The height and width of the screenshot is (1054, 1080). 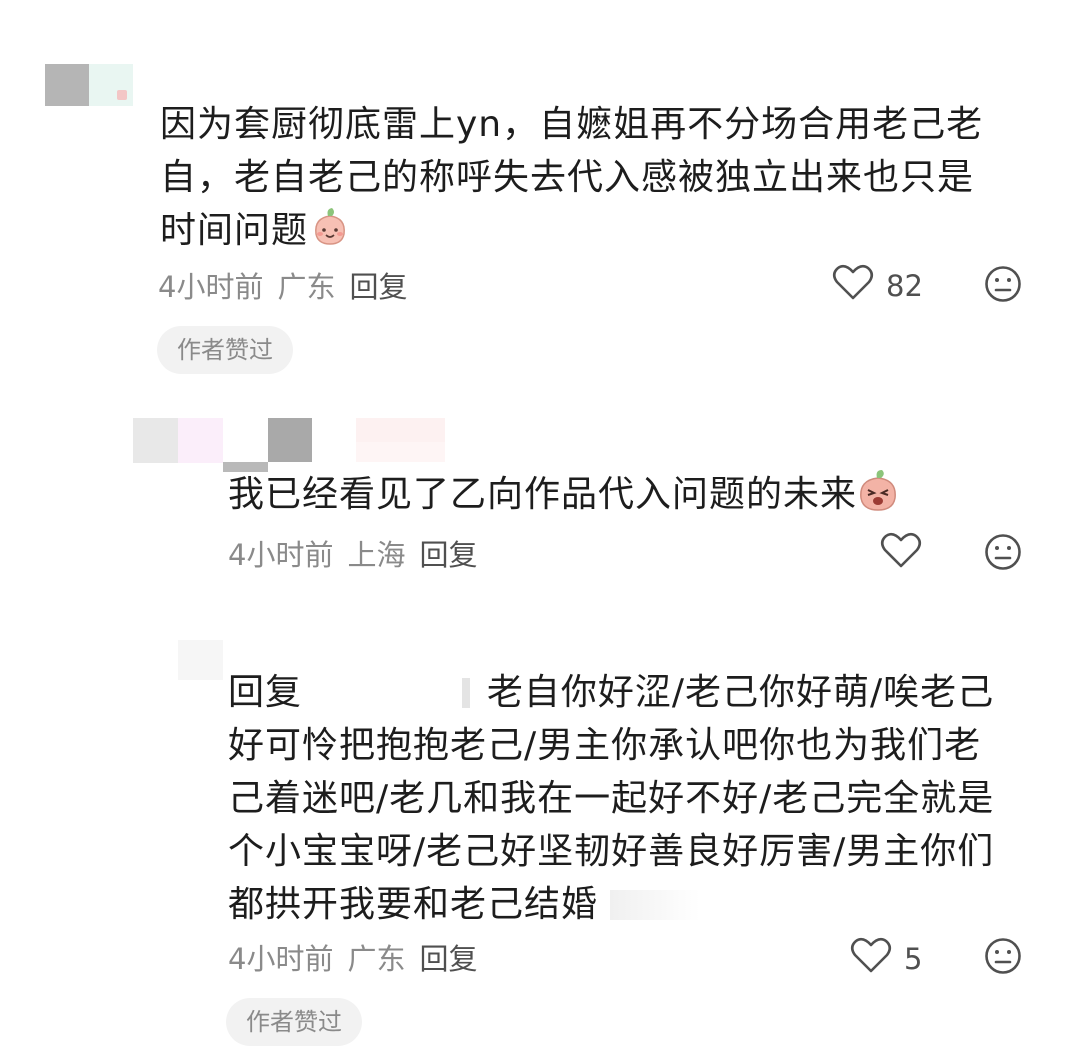 I want to click on comment-text: 我已经看见了乙向作品代入问题的未来, so click(x=543, y=494).